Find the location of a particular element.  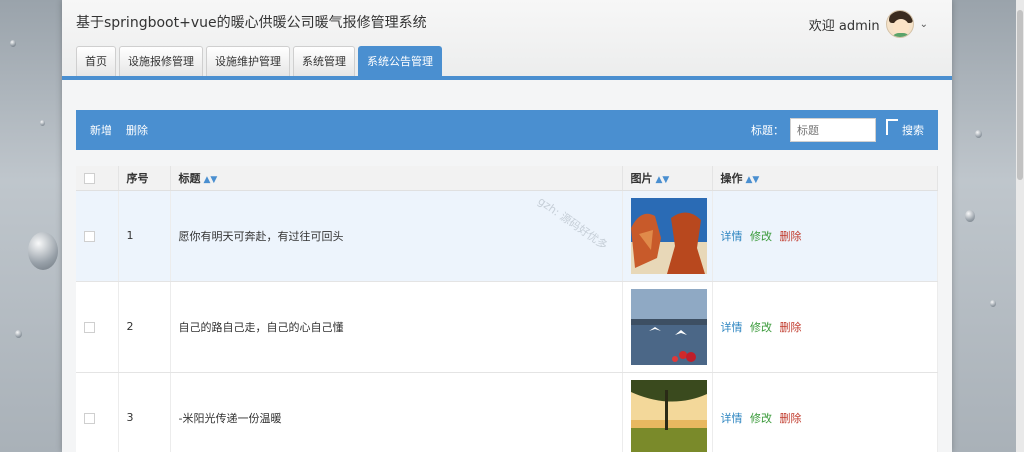

col-action: 操作 ▲▼ is located at coordinates (825, 178).